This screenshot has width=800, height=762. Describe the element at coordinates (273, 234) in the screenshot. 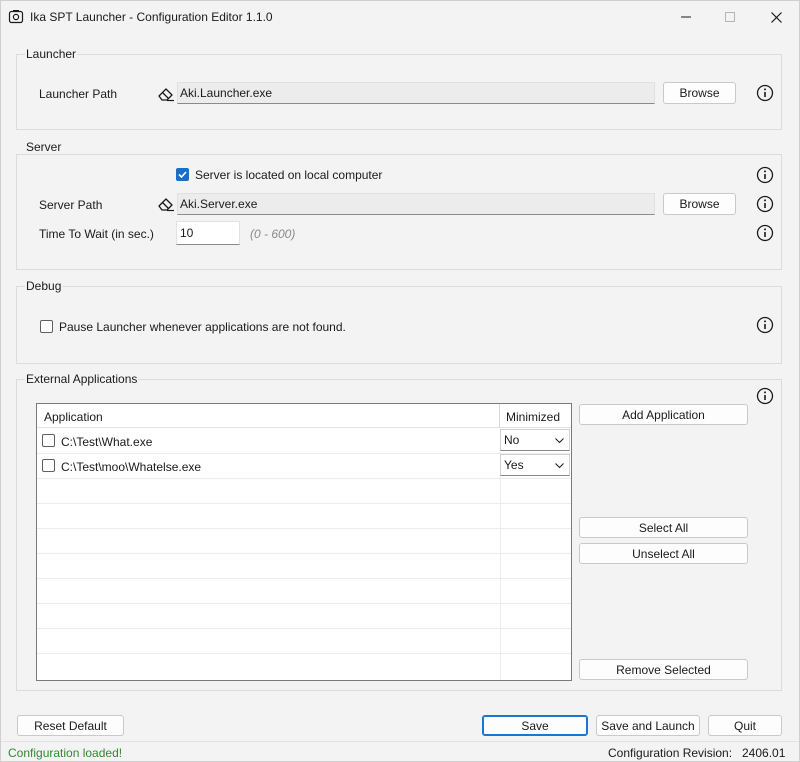

I see `time-to-wait-hint: (0 - 600)` at that location.